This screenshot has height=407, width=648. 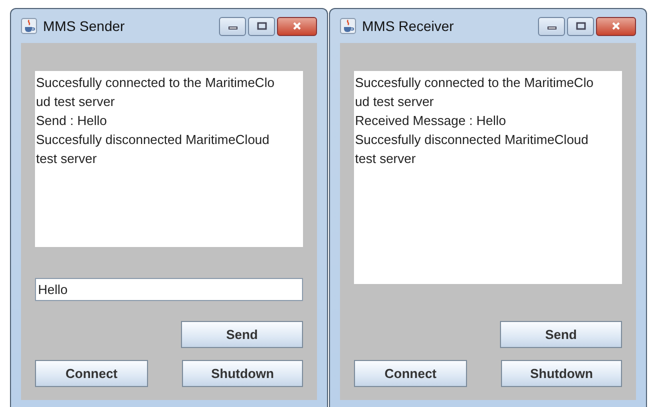 I want to click on message-field: Hello, so click(x=169, y=289).